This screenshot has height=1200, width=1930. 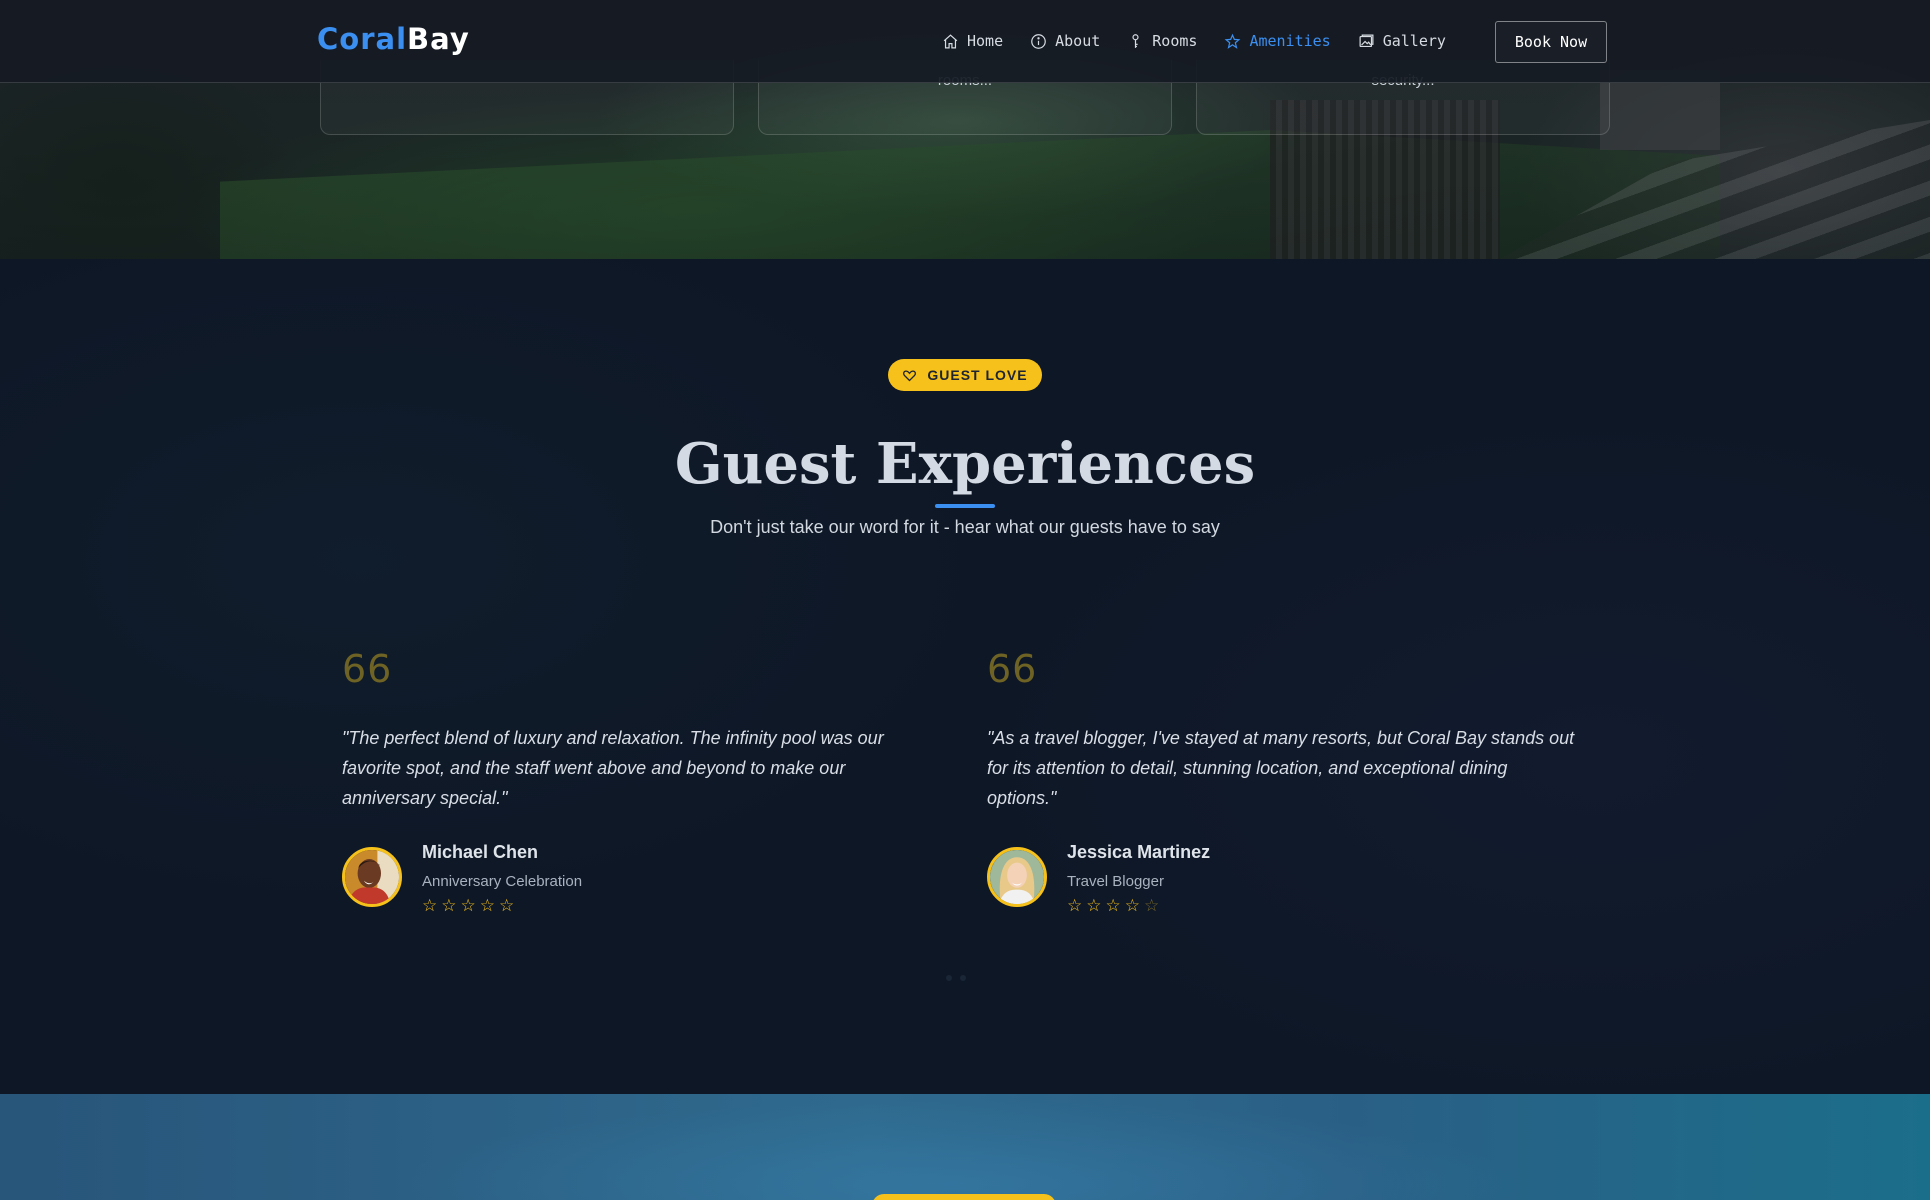 I want to click on image-icon, so click(x=1366, y=40).